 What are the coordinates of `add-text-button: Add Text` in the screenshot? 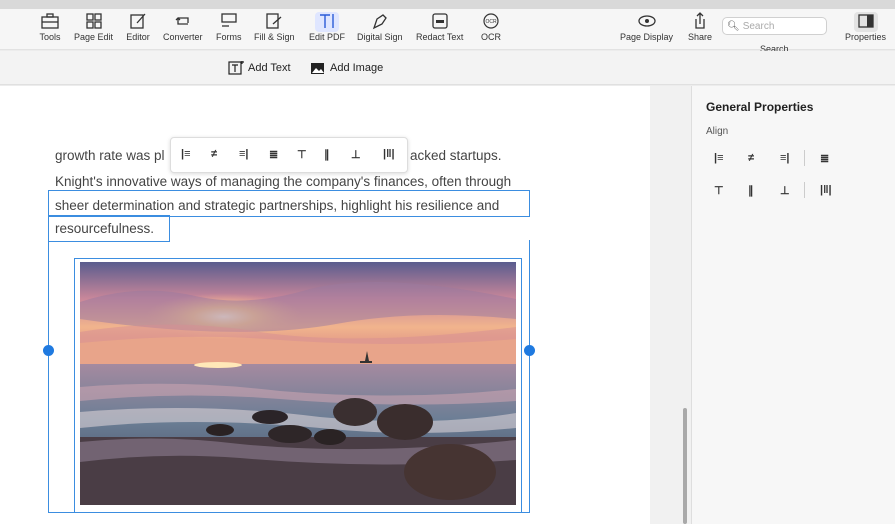 It's located at (259, 68).